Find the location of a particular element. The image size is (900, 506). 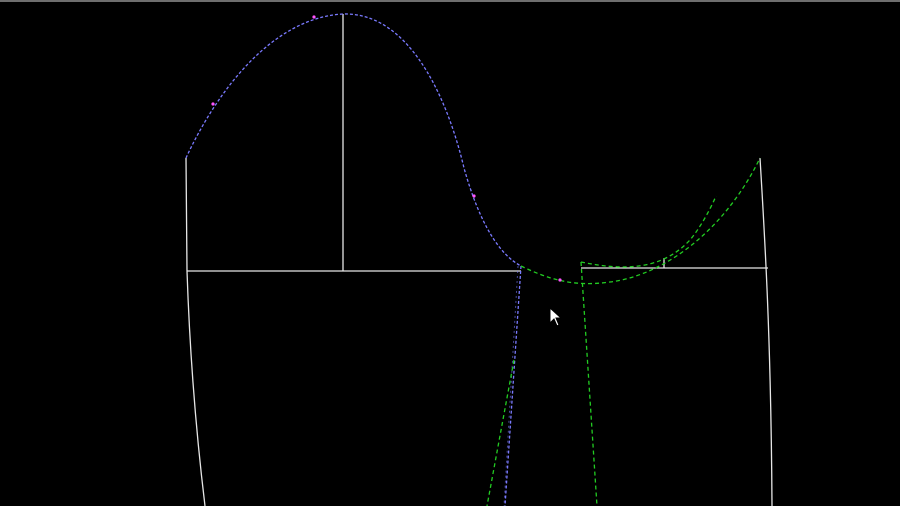

underarm-curve is located at coordinates (640, 221).